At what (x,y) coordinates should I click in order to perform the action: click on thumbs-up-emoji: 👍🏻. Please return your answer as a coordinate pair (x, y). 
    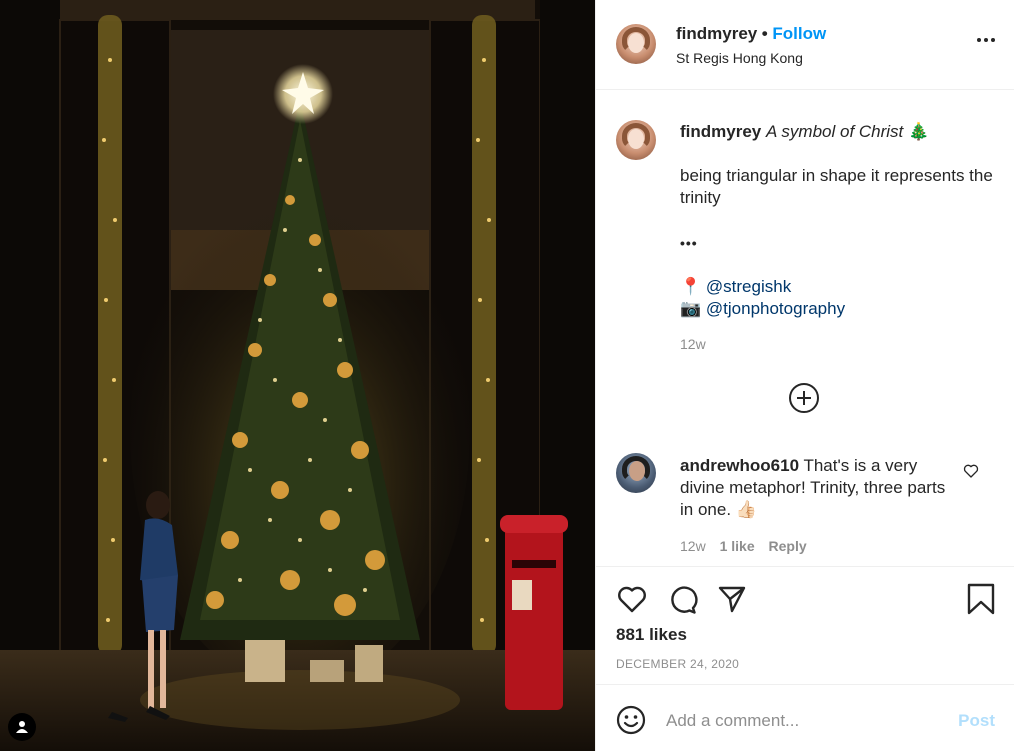
    Looking at the image, I should click on (746, 509).